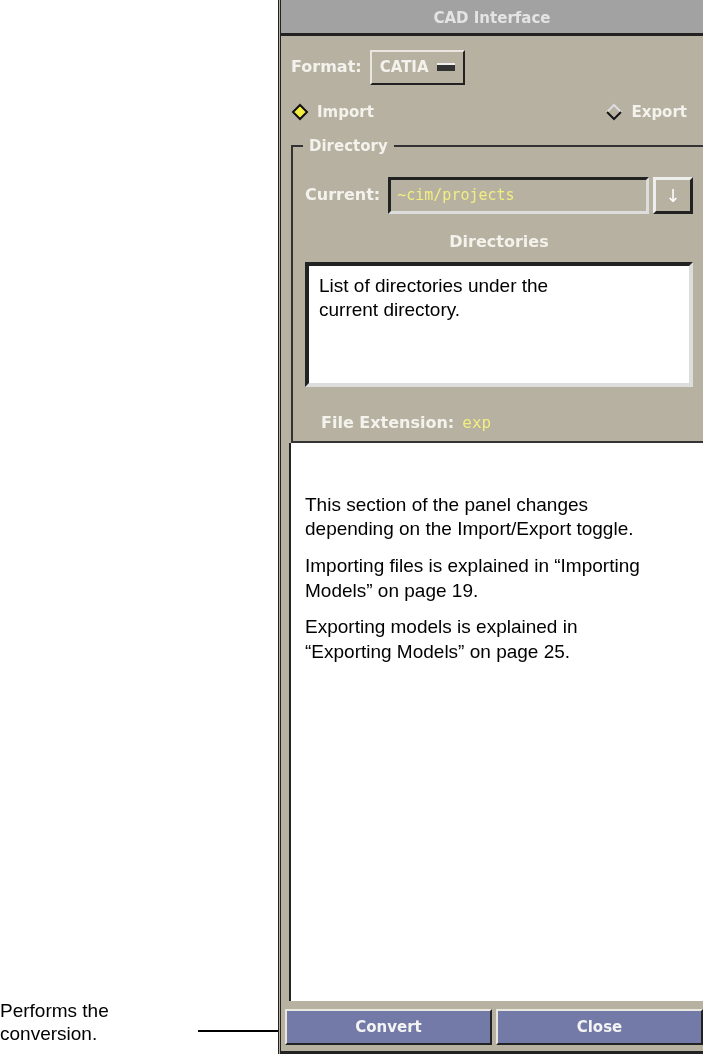 The width and height of the screenshot is (717, 1054). Describe the element at coordinates (646, 111) in the screenshot. I see `radio-option: Export` at that location.